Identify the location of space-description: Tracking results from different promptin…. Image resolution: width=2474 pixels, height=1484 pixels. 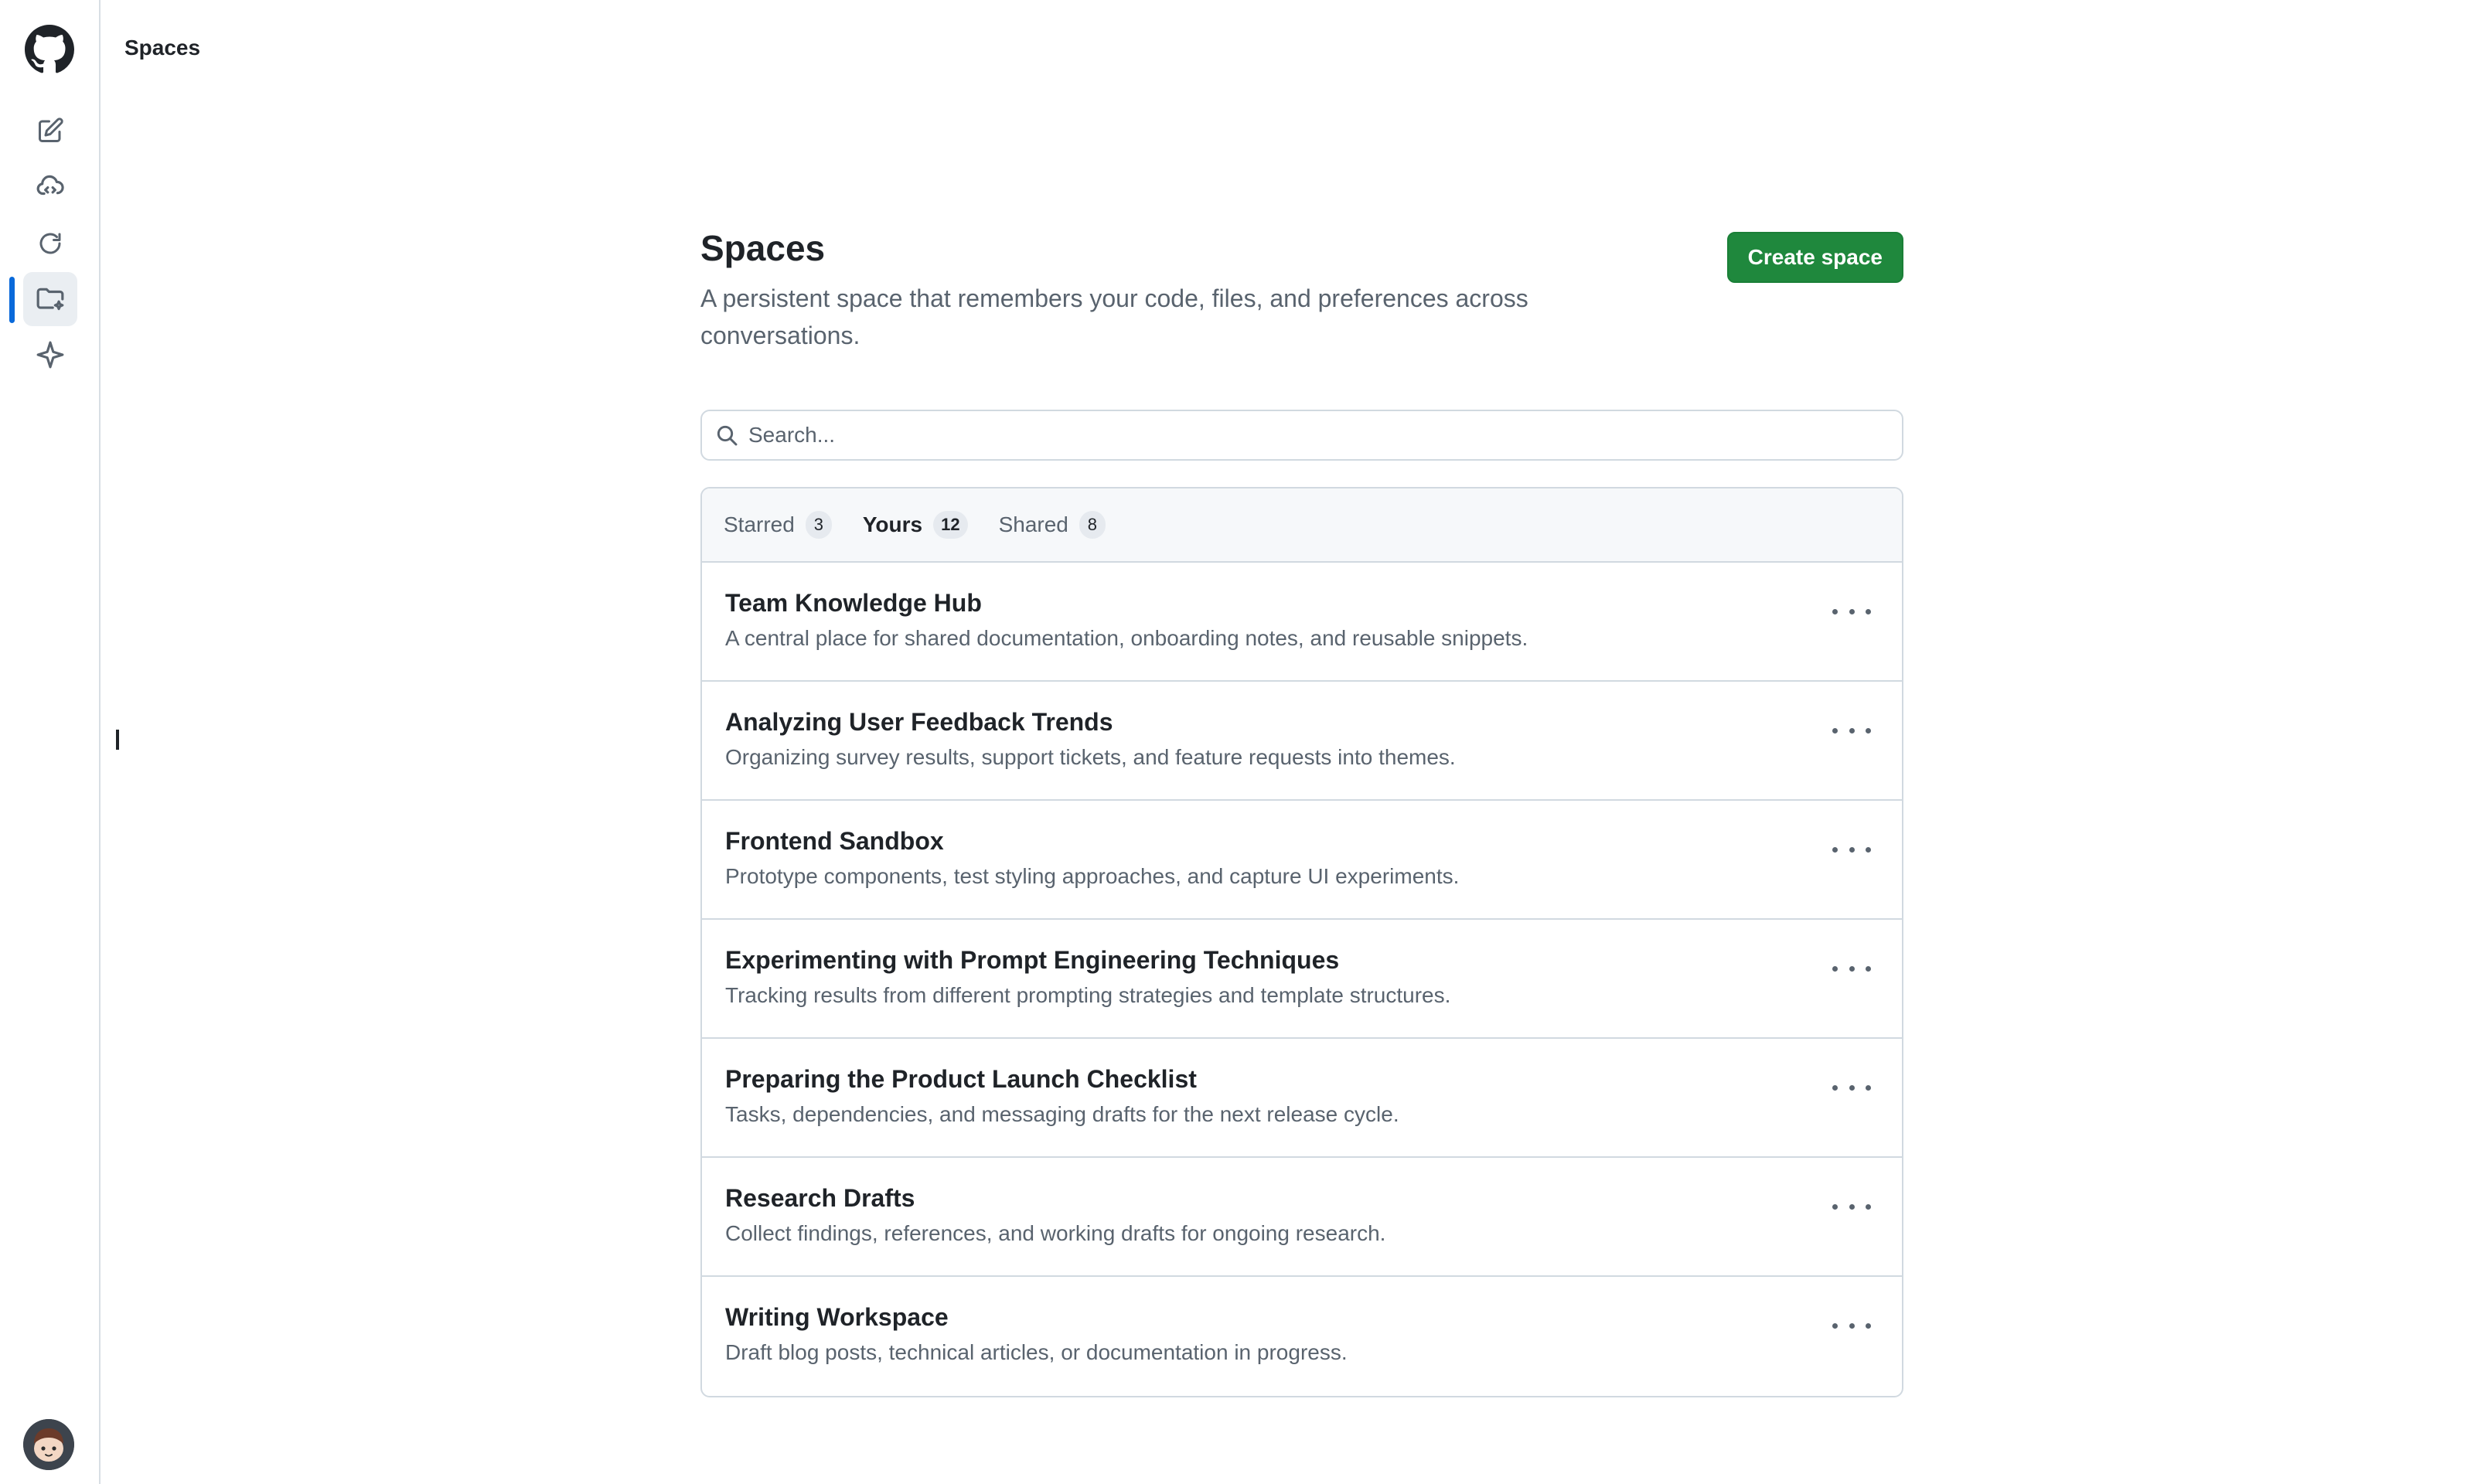
(1088, 995).